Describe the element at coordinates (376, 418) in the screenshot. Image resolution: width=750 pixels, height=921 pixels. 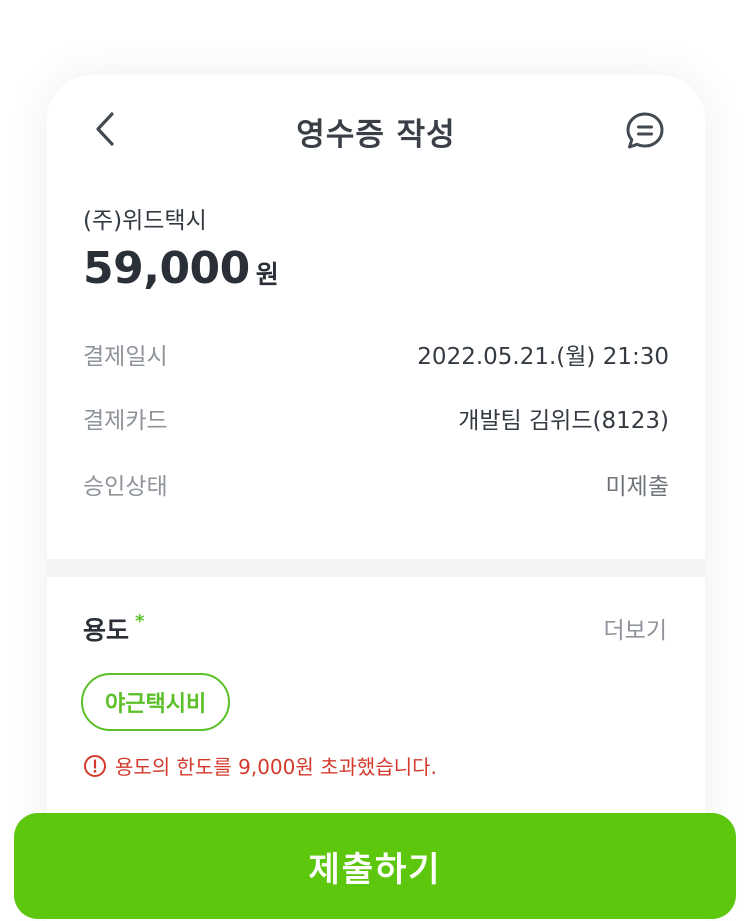
I see `payment-card-row: 결제카드 개발팀 김위드(8123)` at that location.